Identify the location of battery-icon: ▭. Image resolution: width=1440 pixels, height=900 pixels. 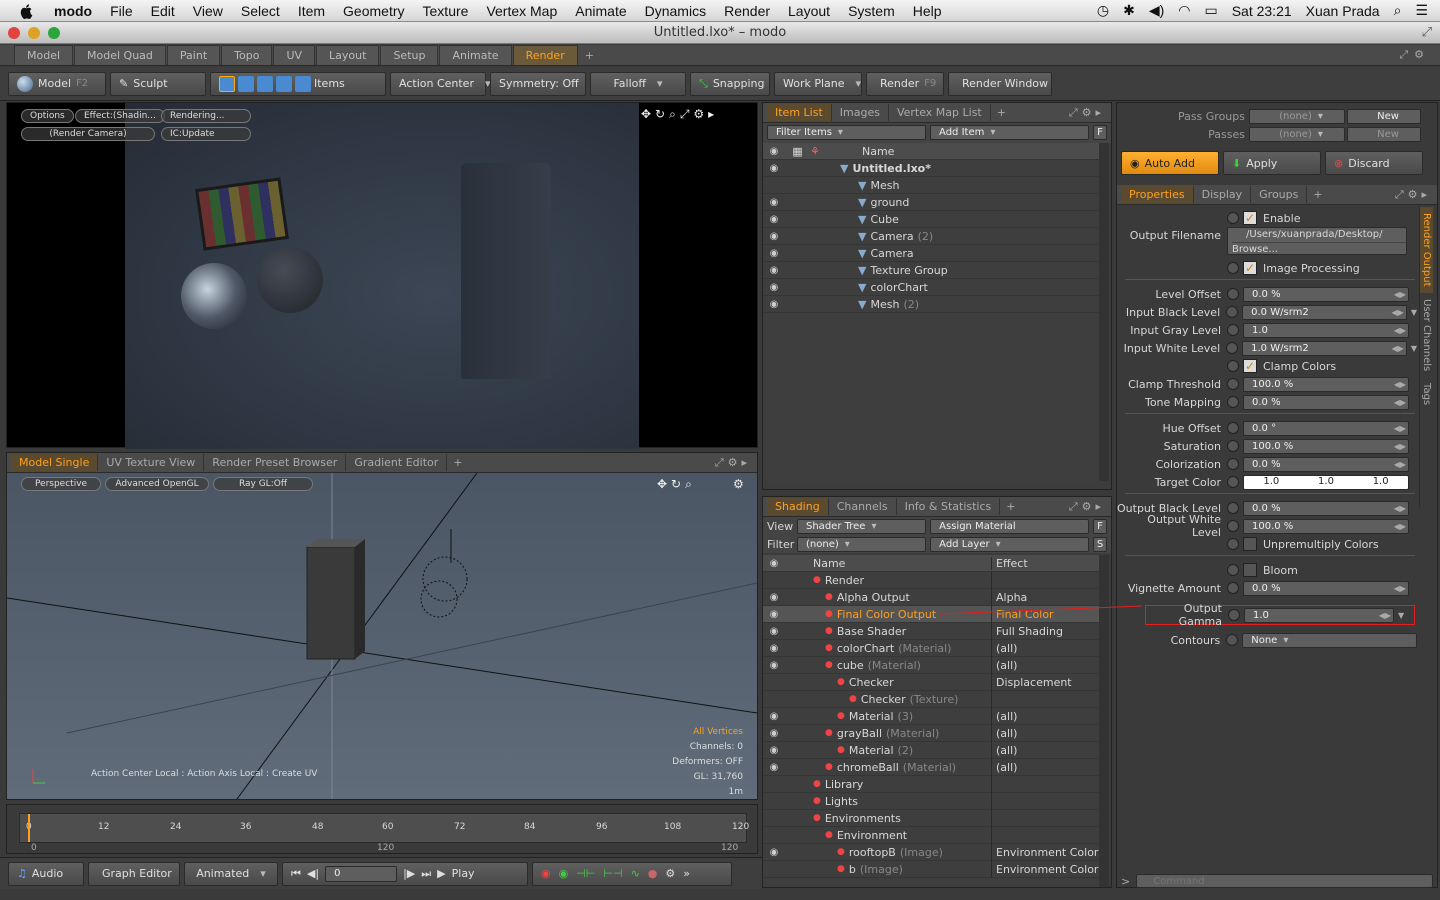
(1210, 10).